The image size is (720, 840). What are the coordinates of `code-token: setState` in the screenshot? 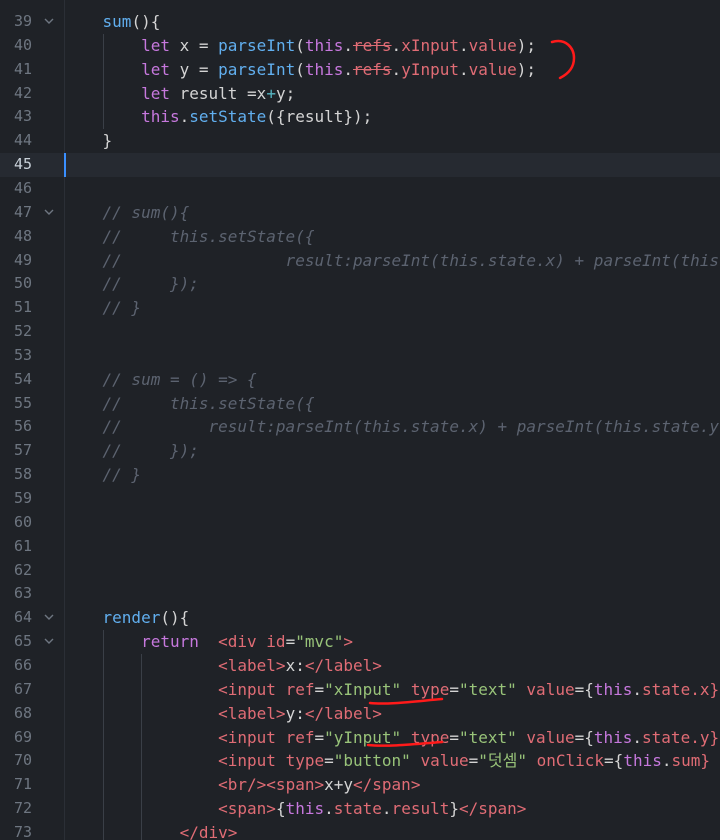 It's located at (228, 117).